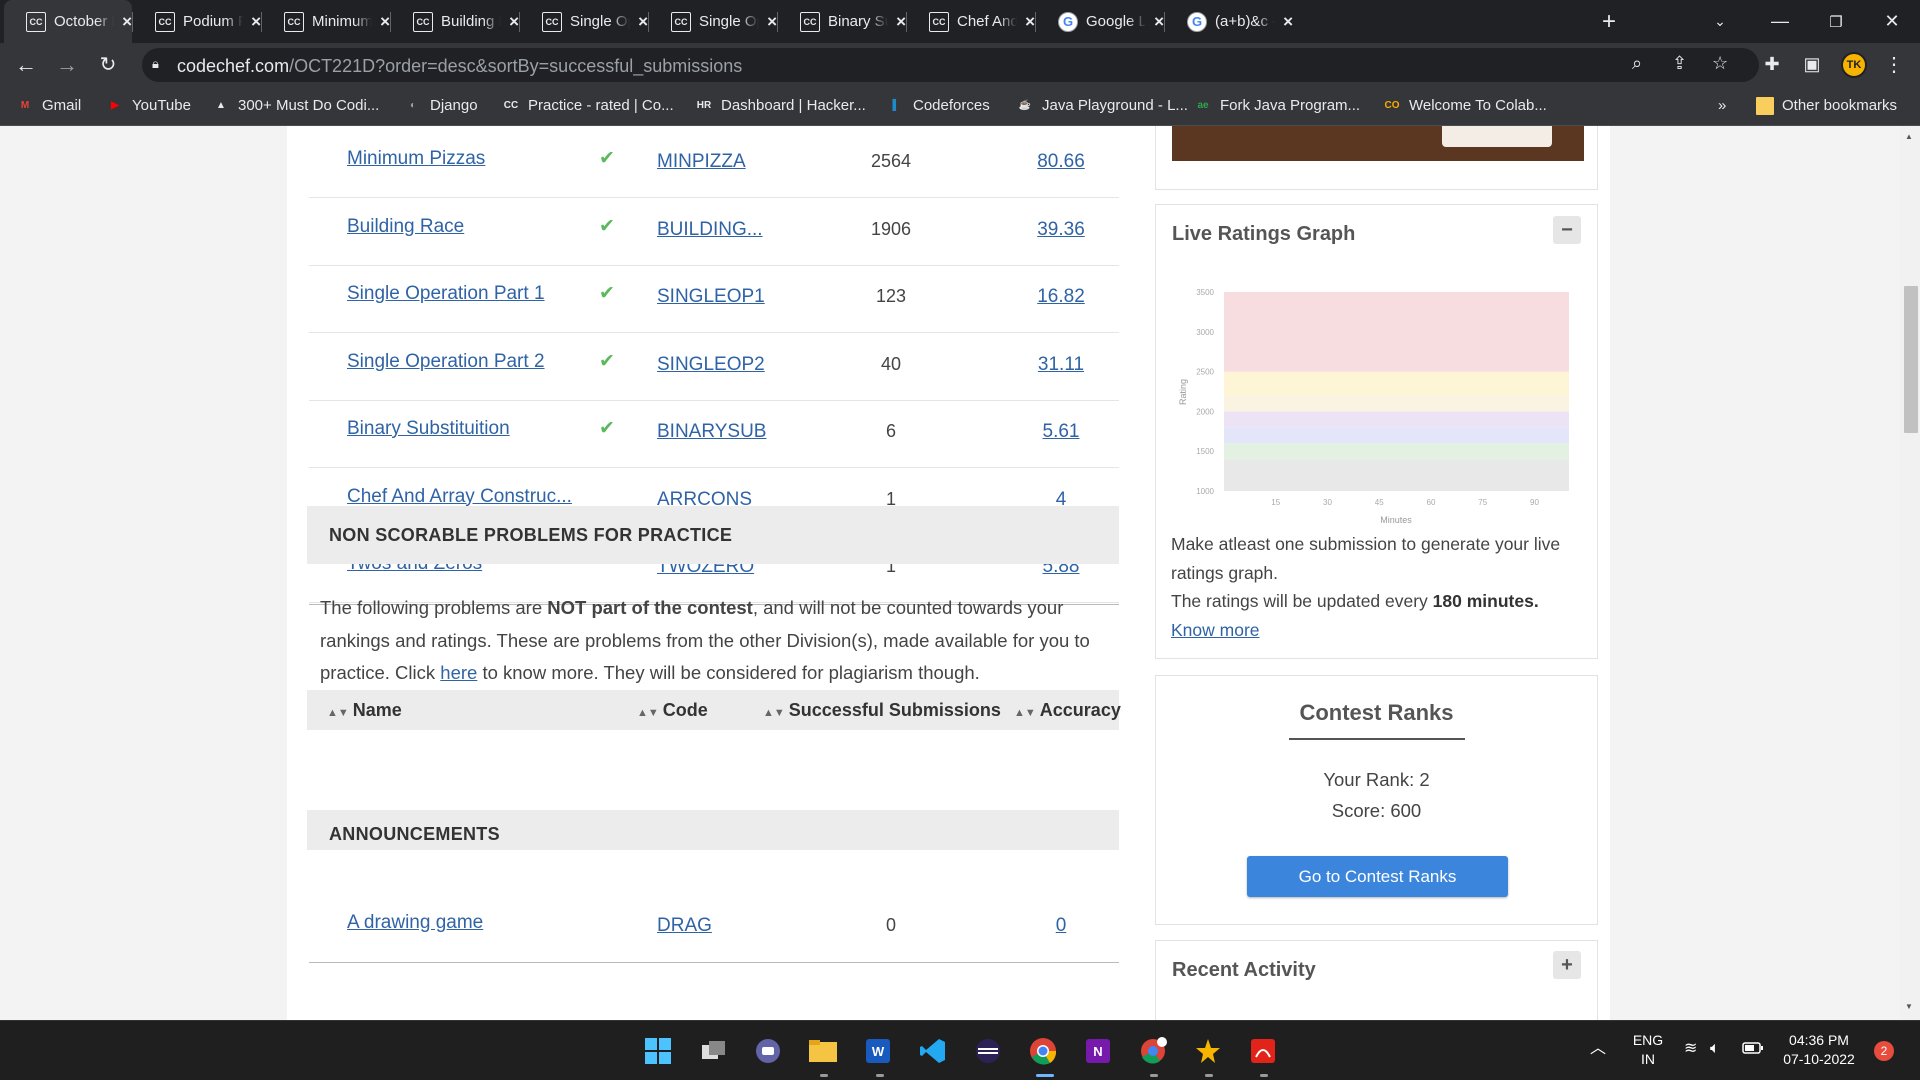  Describe the element at coordinates (48, 105) in the screenshot. I see `bookmark-item: M Gmail` at that location.